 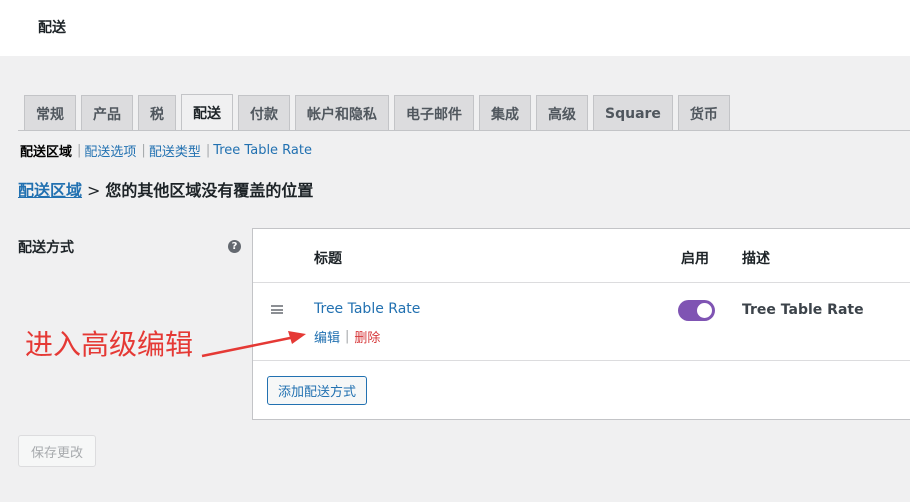 I want to click on tab-emails: 电子邮件, so click(x=434, y=113).